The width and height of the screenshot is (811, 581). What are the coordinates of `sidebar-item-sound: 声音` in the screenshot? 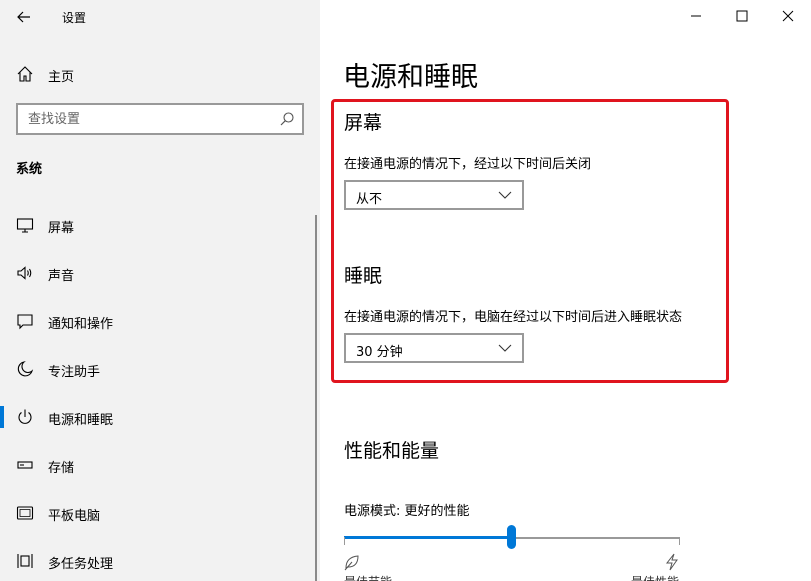 It's located at (160, 272).